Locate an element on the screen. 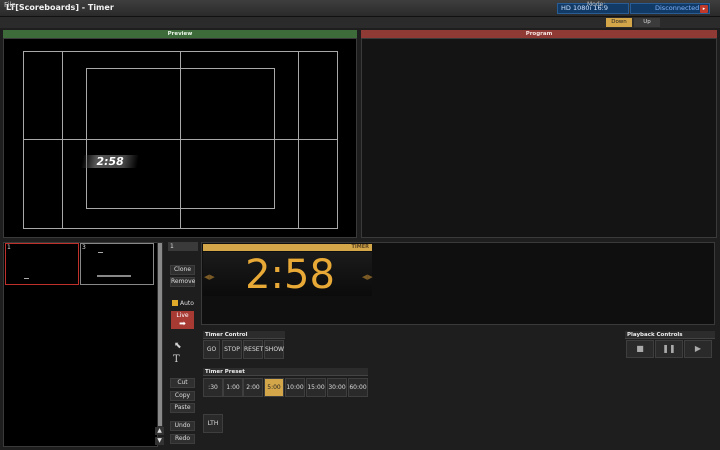 The width and height of the screenshot is (720, 450). menu-file: File is located at coordinates (10, 5).